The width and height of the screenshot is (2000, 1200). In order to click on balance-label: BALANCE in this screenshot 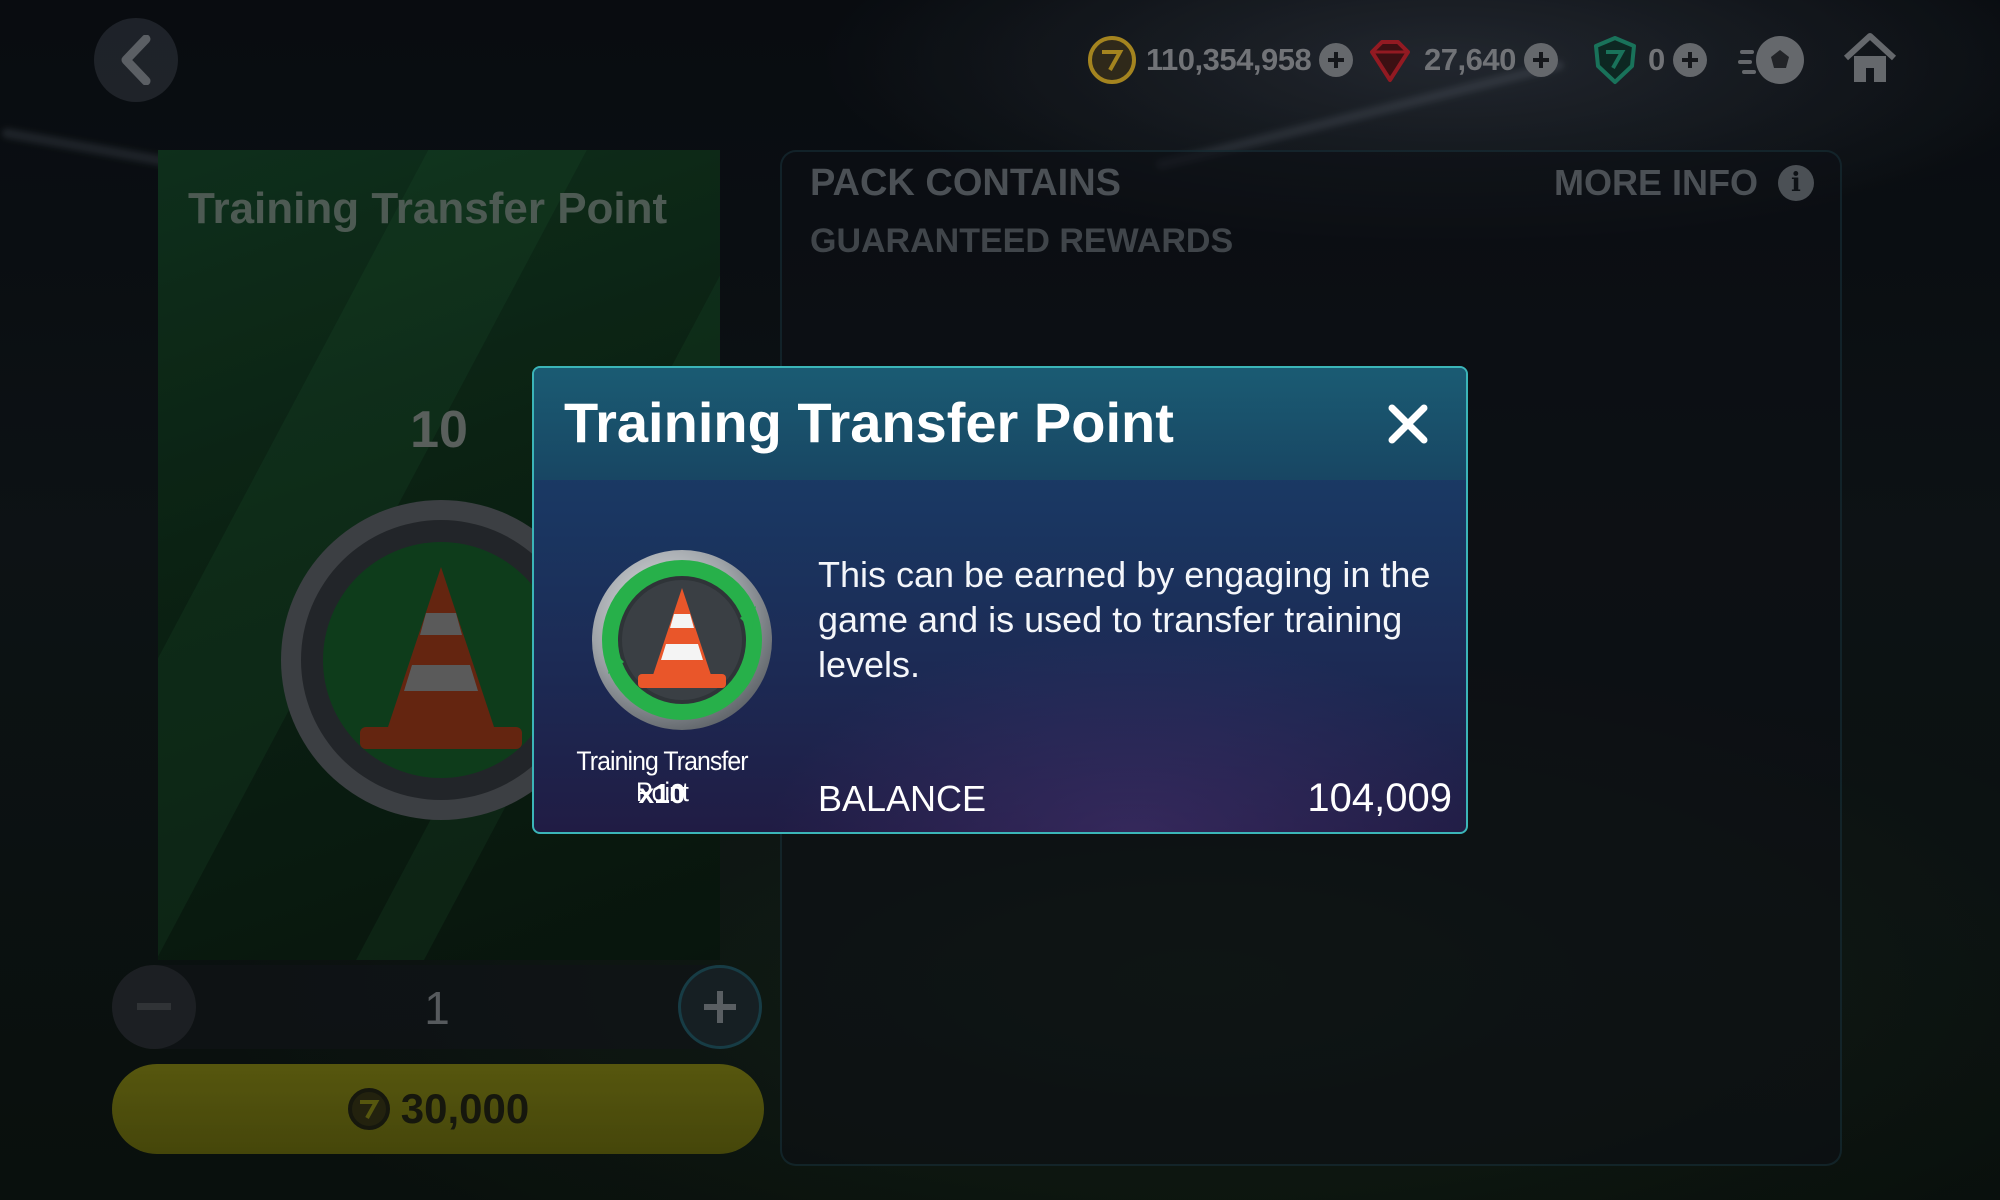, I will do `click(902, 798)`.